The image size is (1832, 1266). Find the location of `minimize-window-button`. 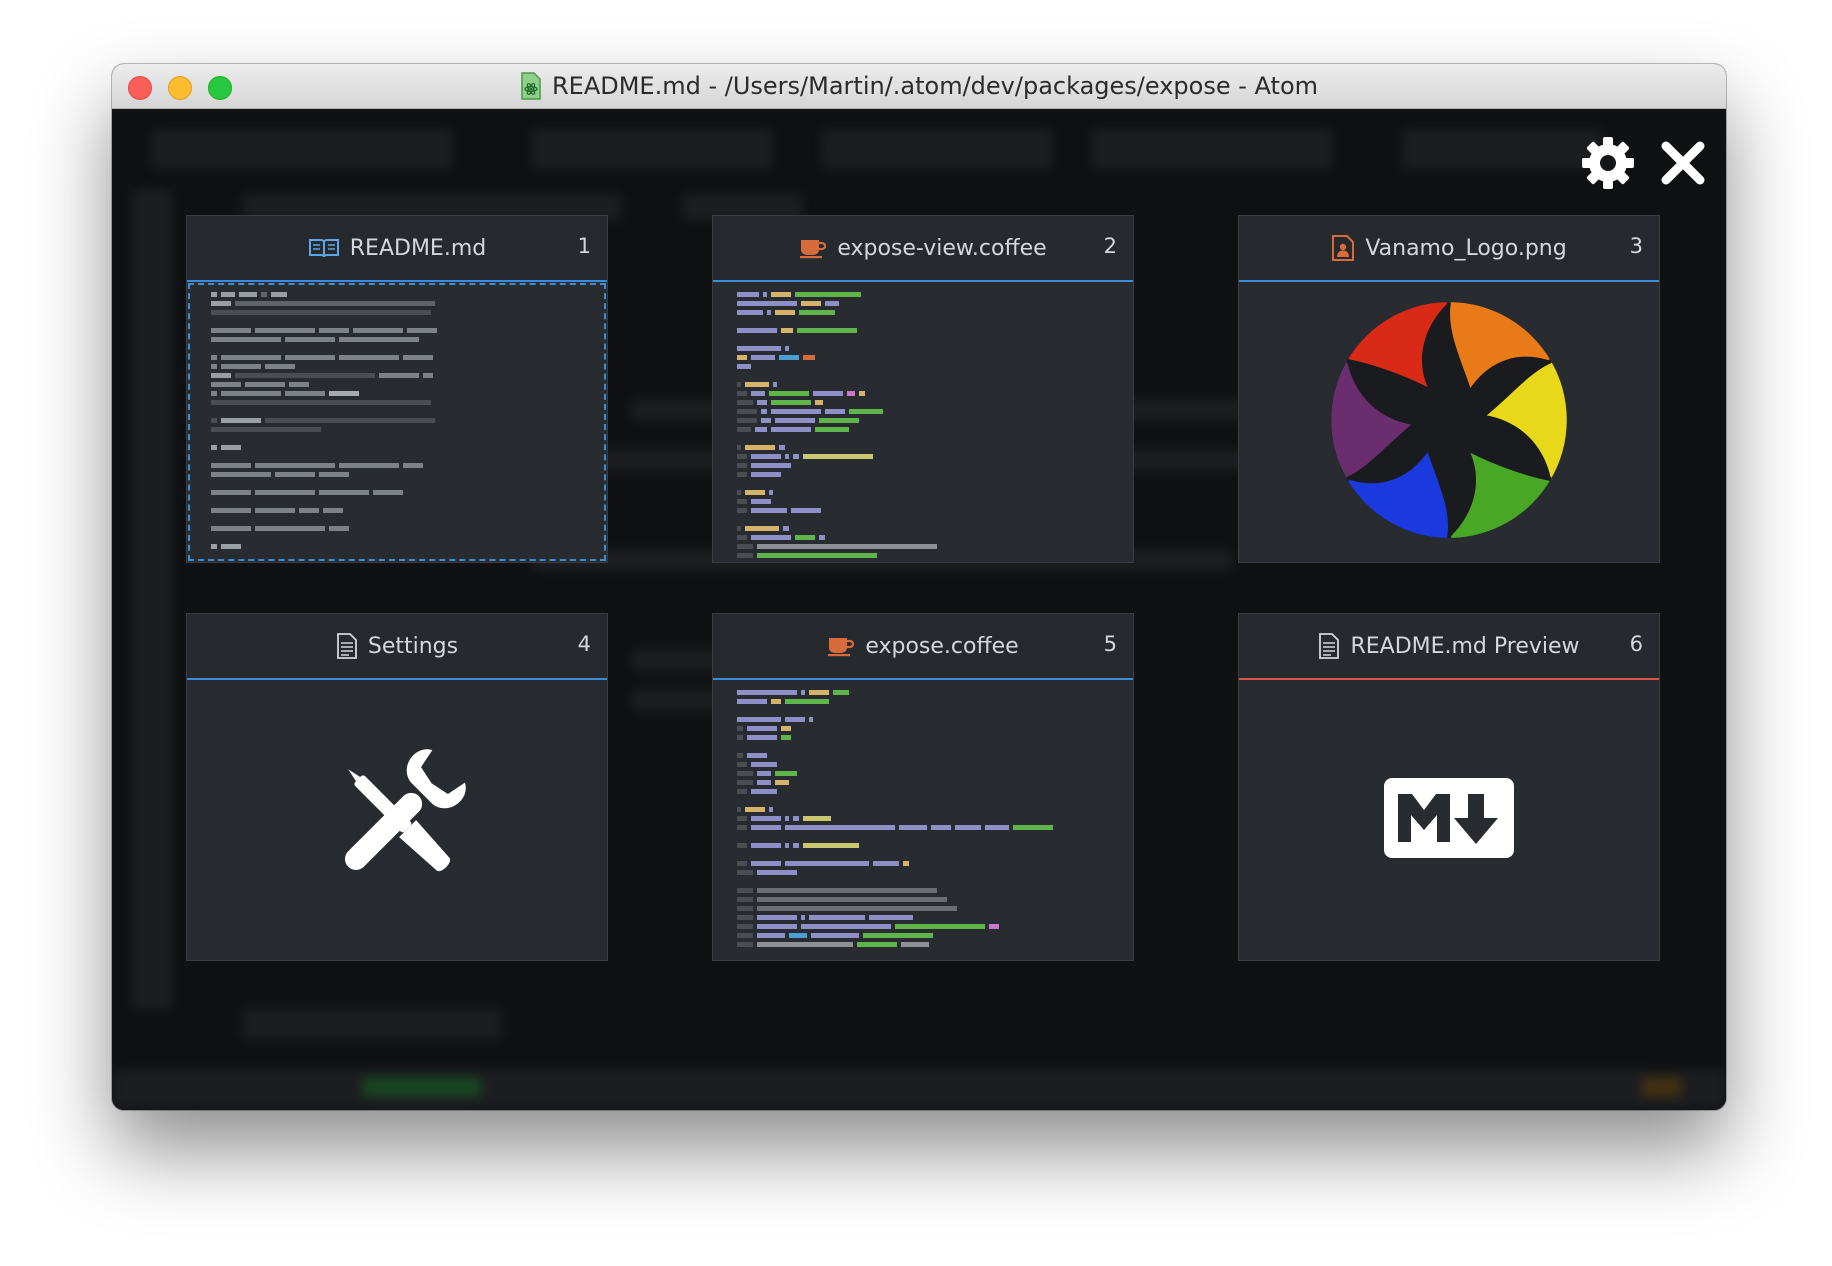

minimize-window-button is located at coordinates (180, 88).